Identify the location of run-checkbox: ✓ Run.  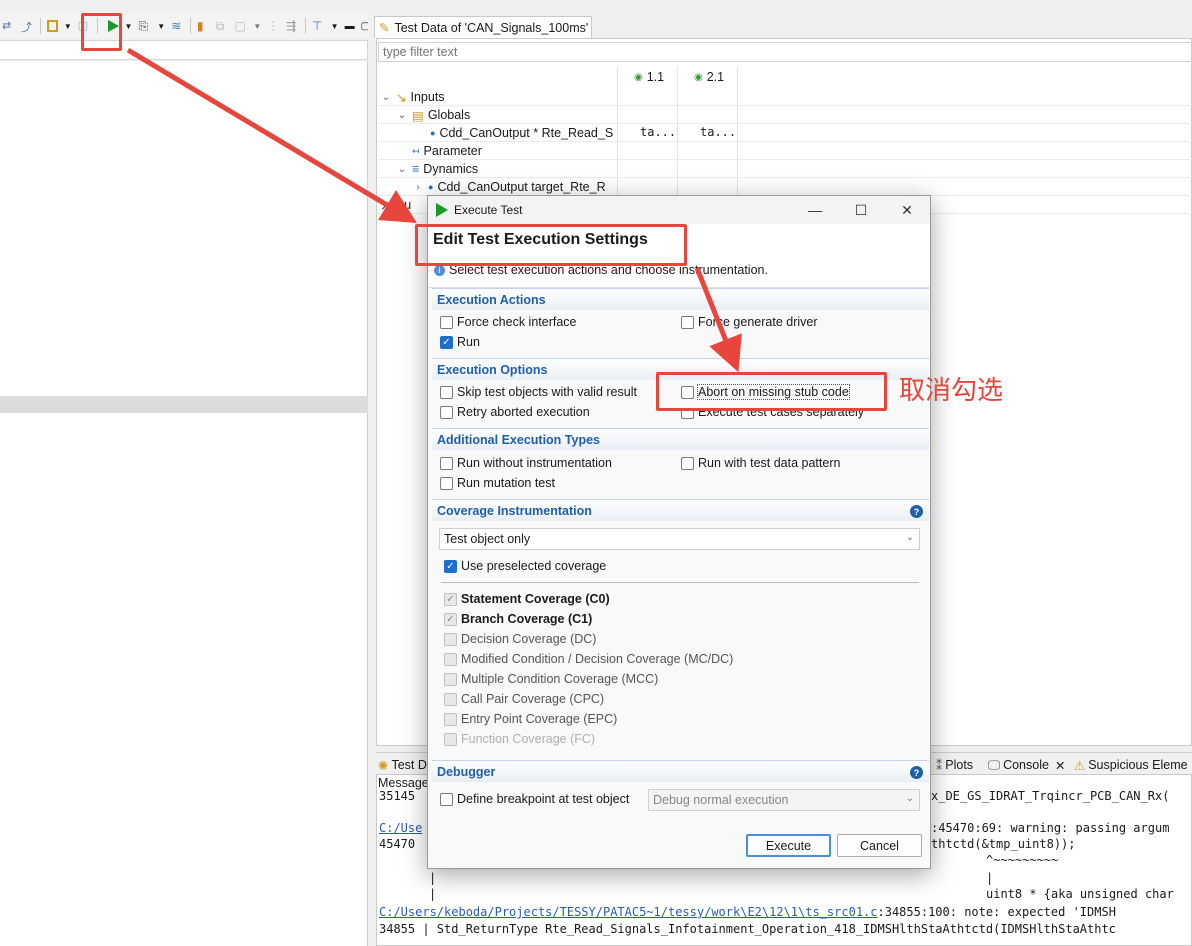
(460, 342).